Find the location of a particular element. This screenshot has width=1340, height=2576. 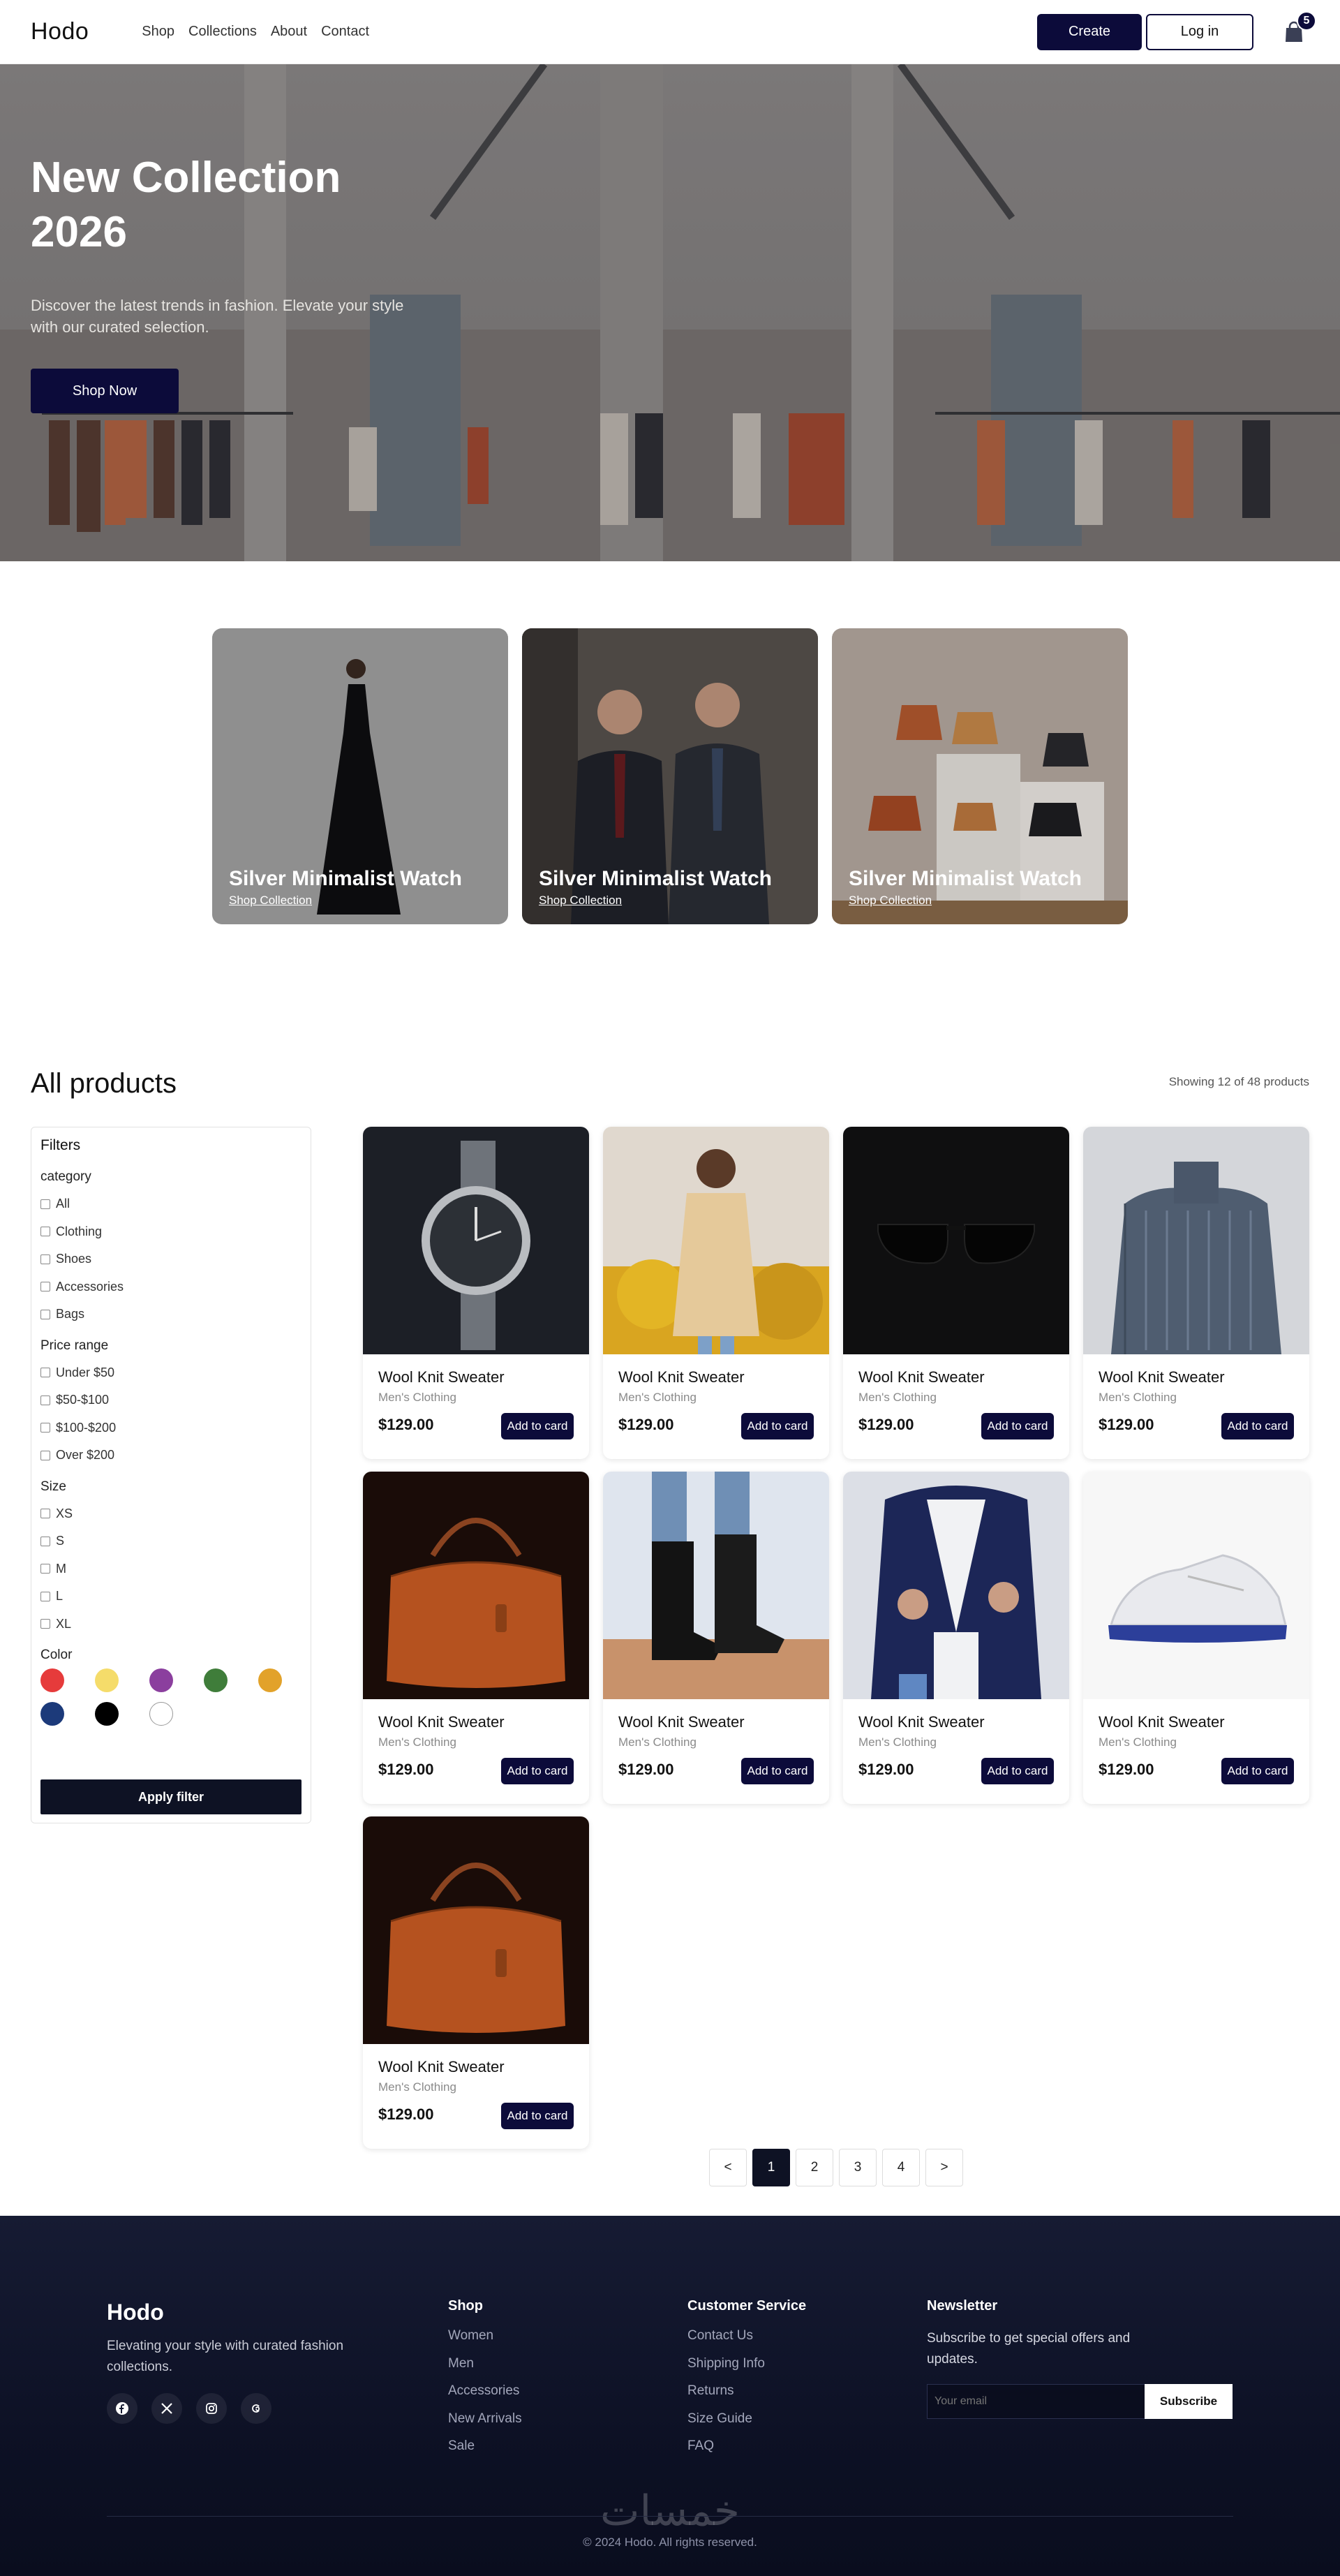

filter-option: All is located at coordinates (171, 1204).